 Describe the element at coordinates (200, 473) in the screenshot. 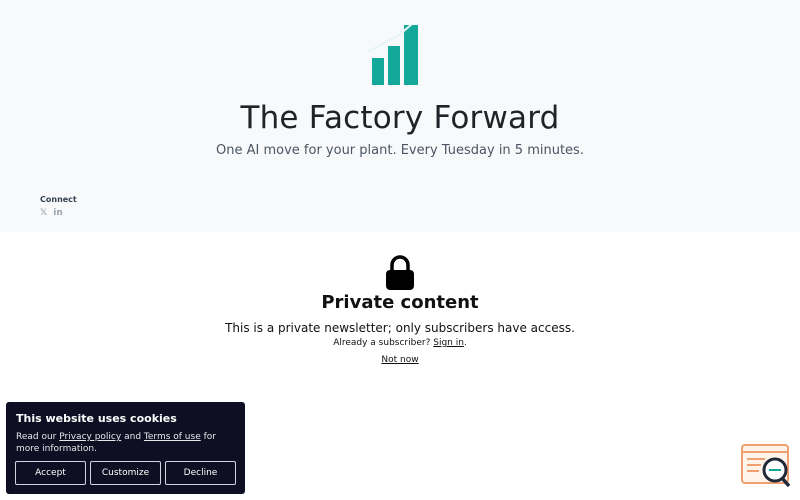

I see `decline-button: Decline` at that location.